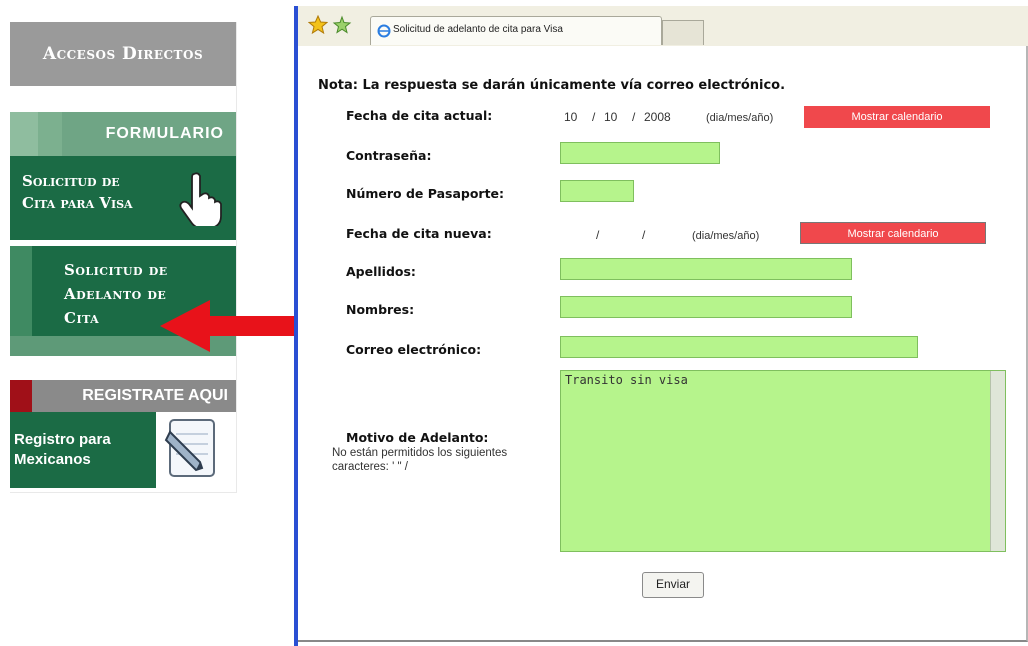  I want to click on registro-line2: Mexicanos, so click(52, 459).